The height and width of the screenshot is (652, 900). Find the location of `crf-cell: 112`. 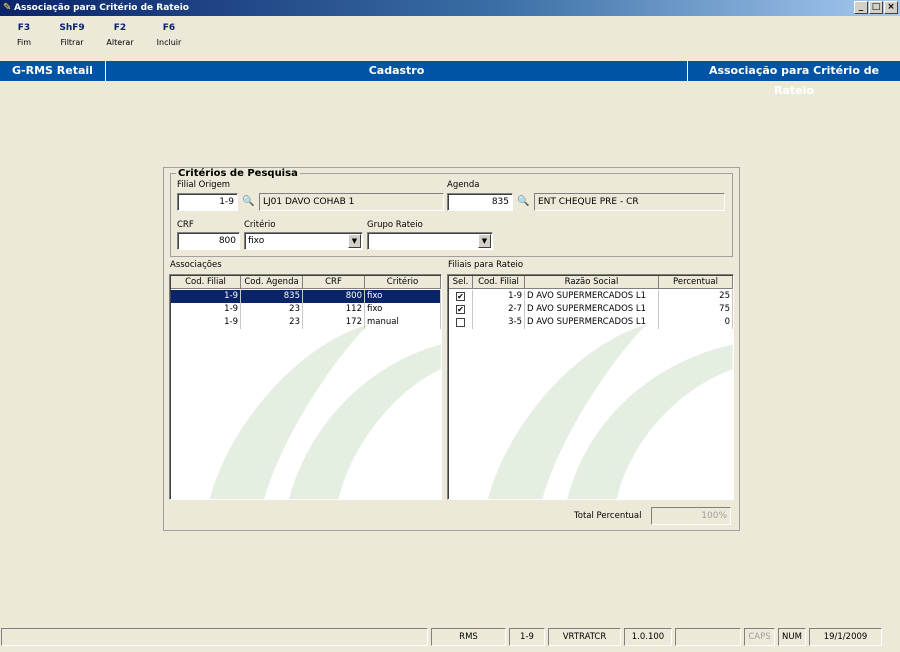

crf-cell: 112 is located at coordinates (334, 309).